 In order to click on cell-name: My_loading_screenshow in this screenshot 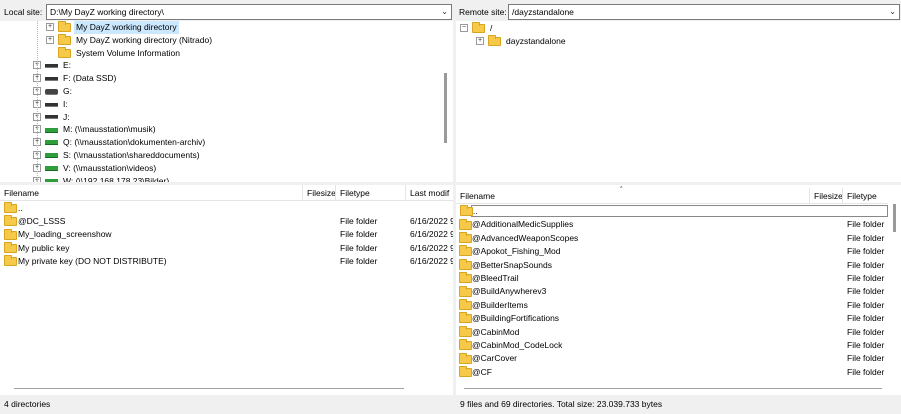, I will do `click(65, 234)`.